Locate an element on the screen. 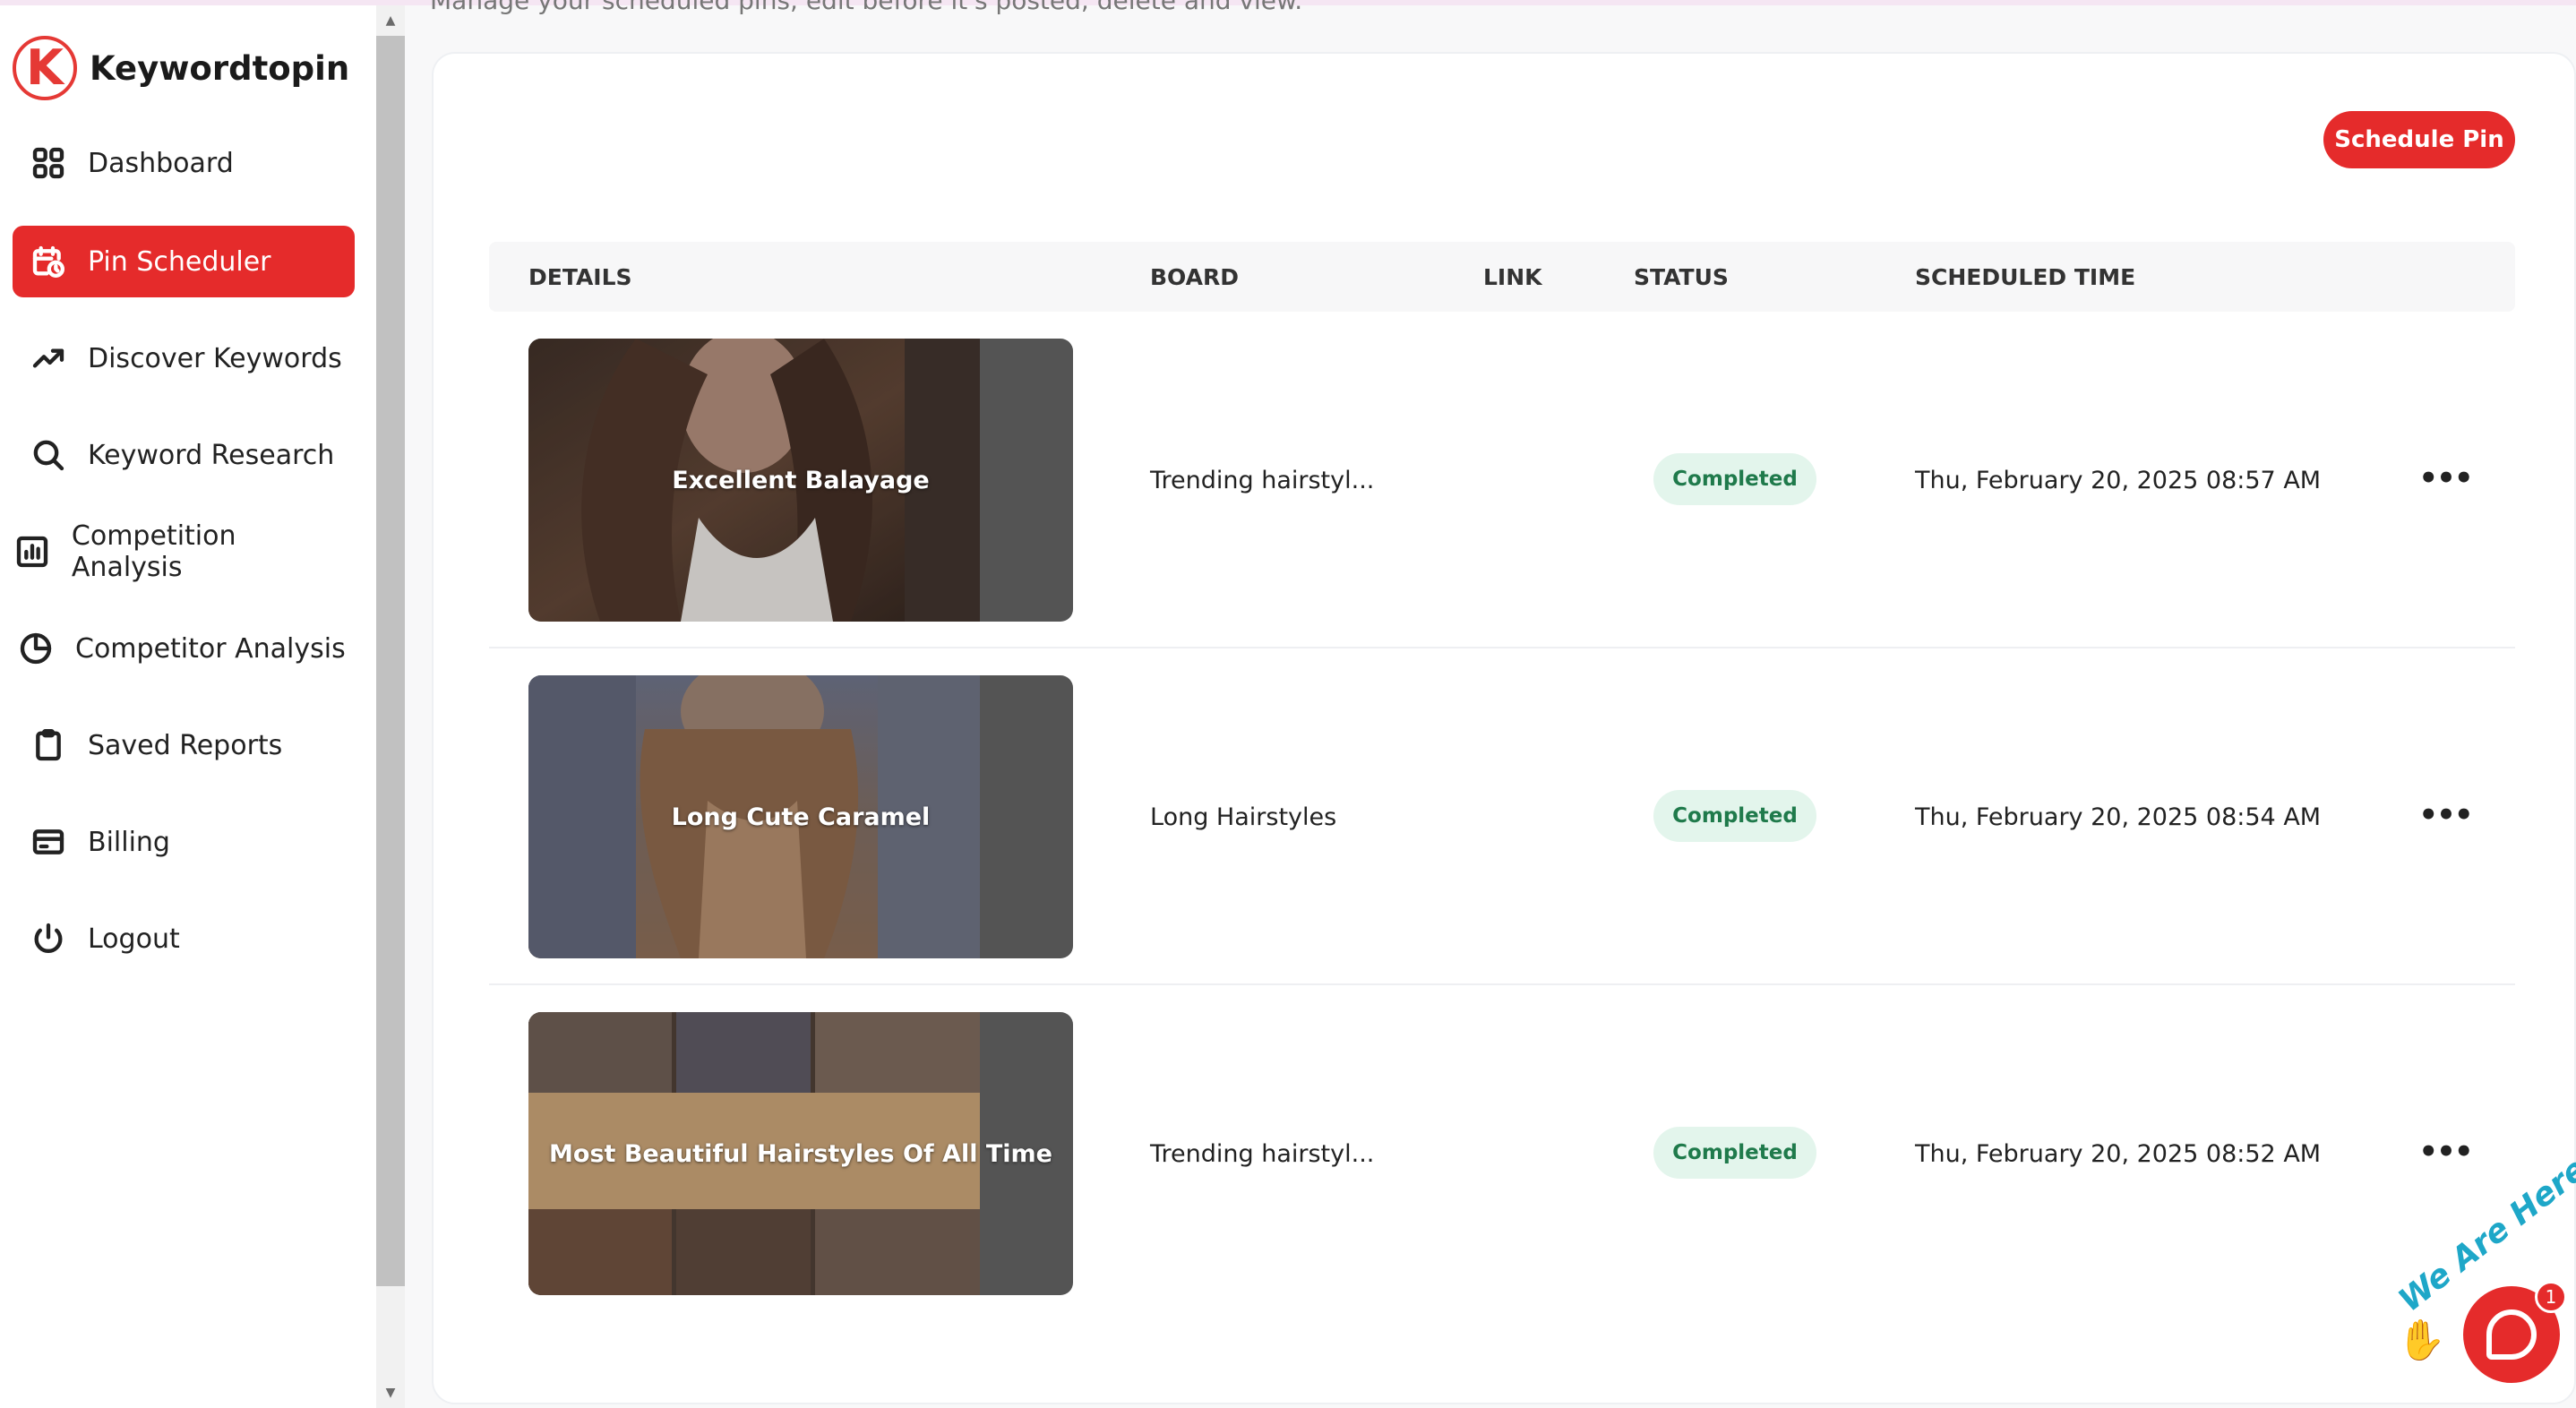  column-header-scheduled-time: SCHEDULED TIME is located at coordinates (2025, 277).